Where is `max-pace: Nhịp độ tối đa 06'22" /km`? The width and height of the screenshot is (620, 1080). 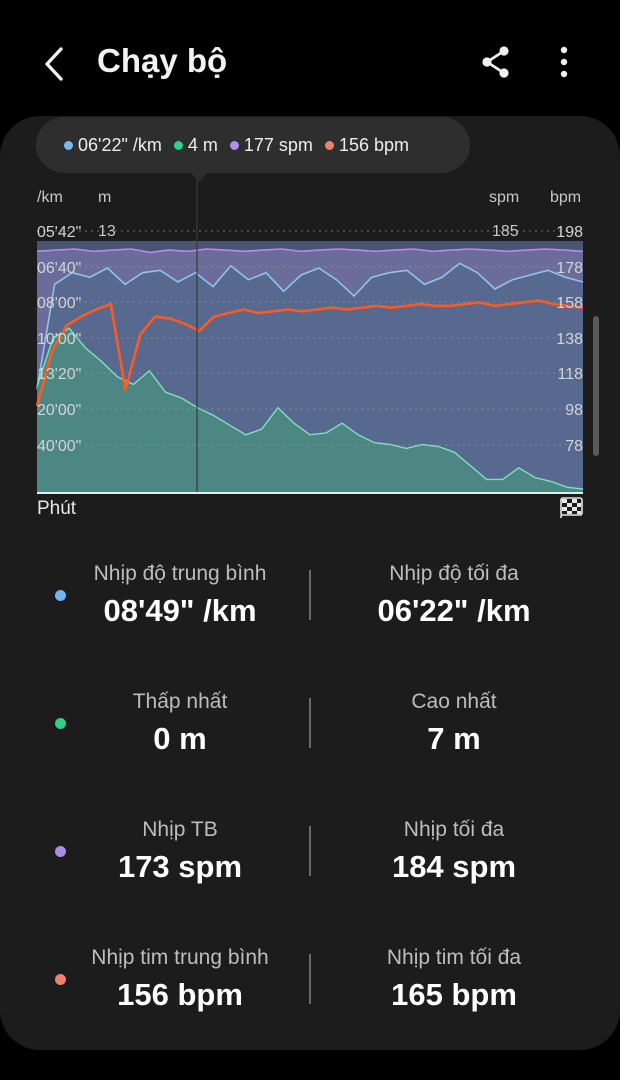
max-pace: Nhịp độ tối đa 06'22" /km is located at coordinates (454, 595).